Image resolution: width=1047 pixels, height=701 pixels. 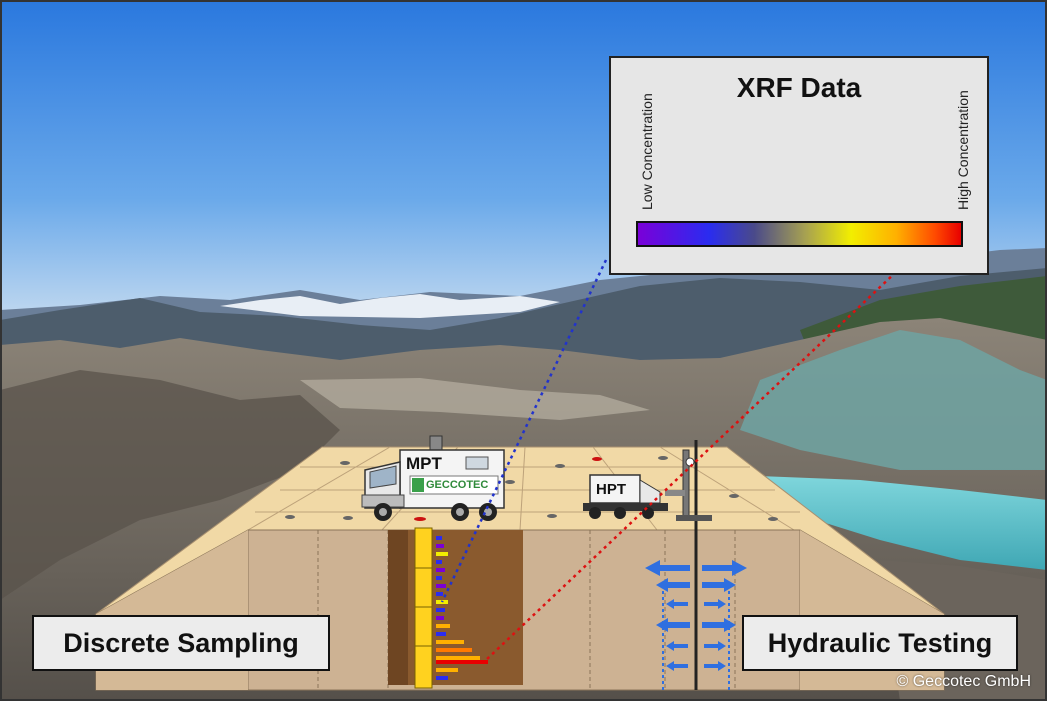 I want to click on truck-logo: GECCOTEC, so click(x=457, y=485).